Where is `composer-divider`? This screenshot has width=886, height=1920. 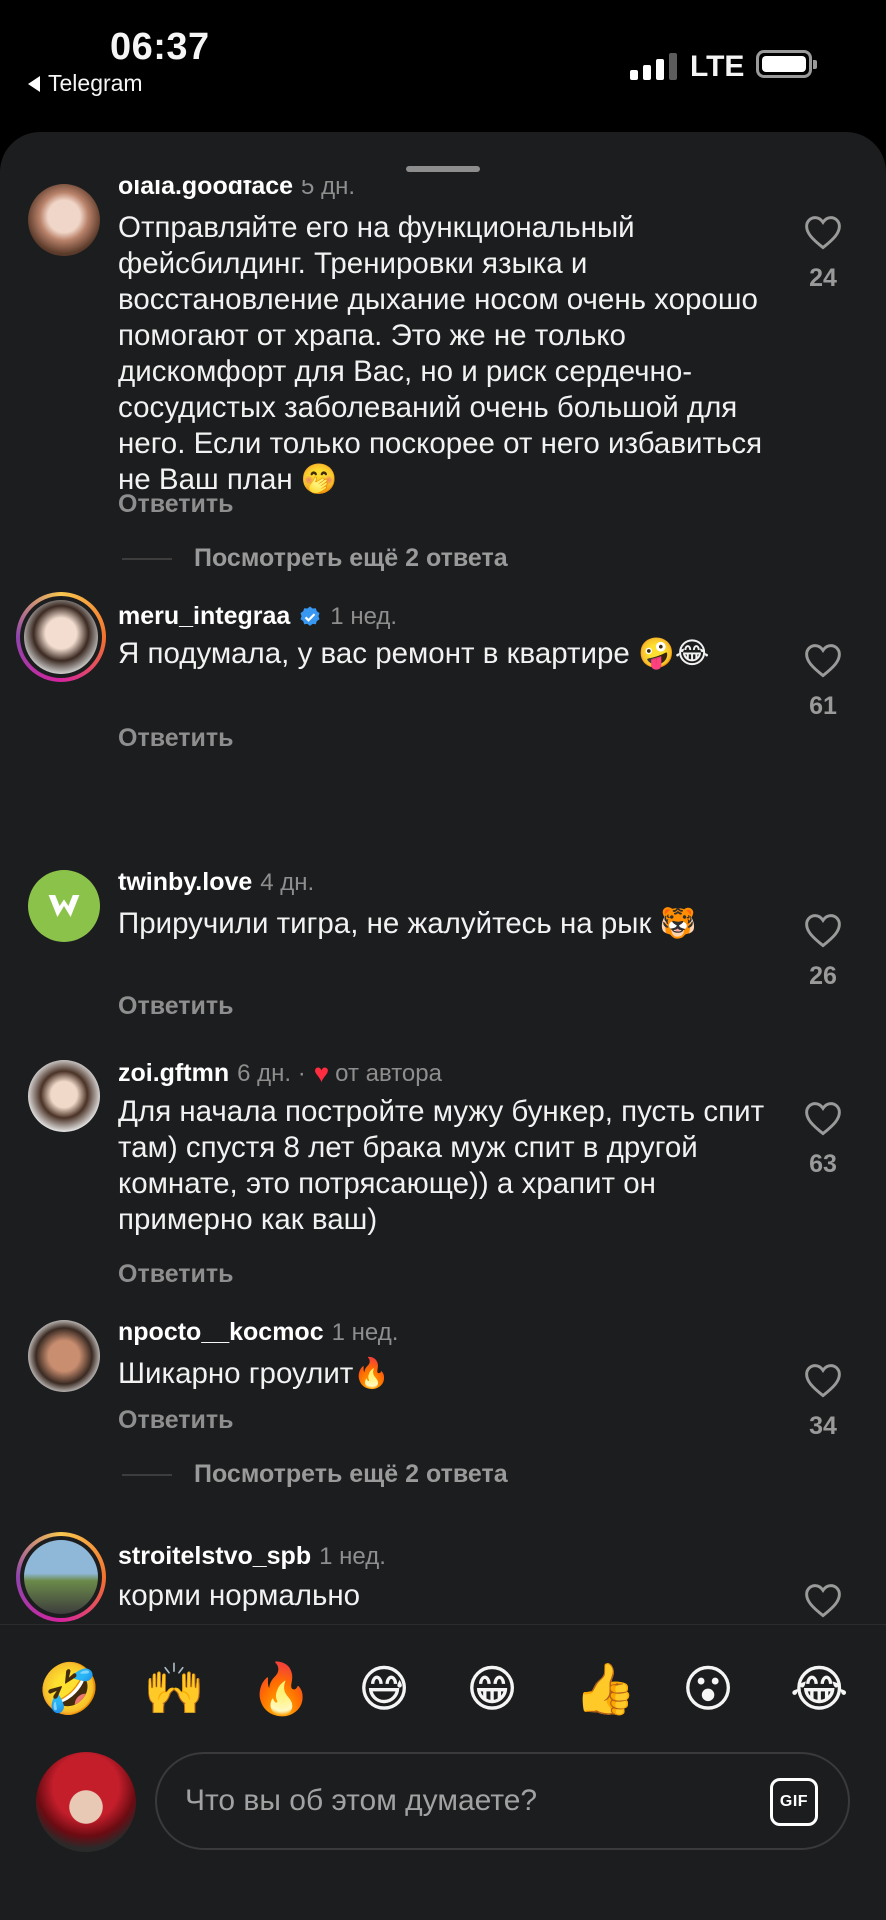
composer-divider is located at coordinates (443, 1624).